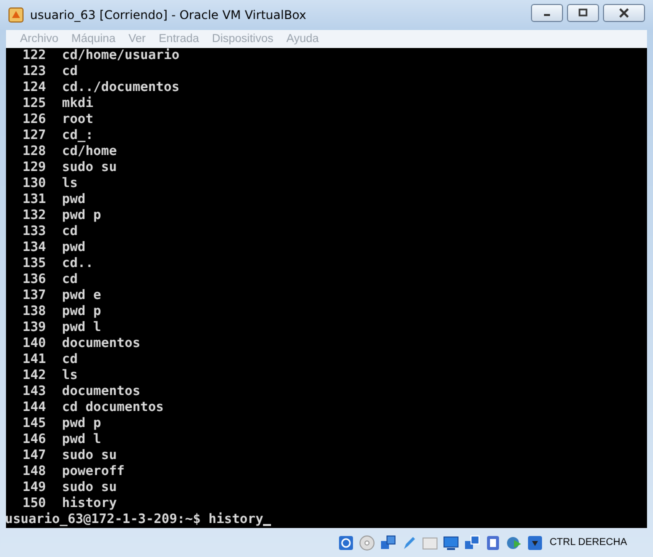  Describe the element at coordinates (34, 408) in the screenshot. I see `history-number: 144` at that location.